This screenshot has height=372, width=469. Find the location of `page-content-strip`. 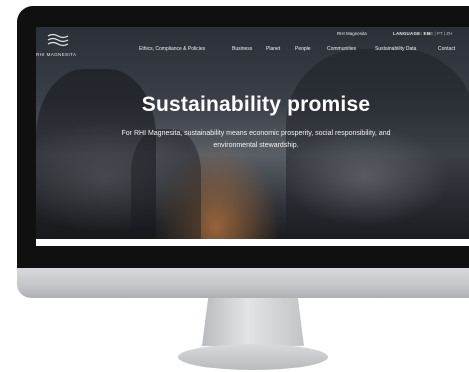

page-content-strip is located at coordinates (252, 242).